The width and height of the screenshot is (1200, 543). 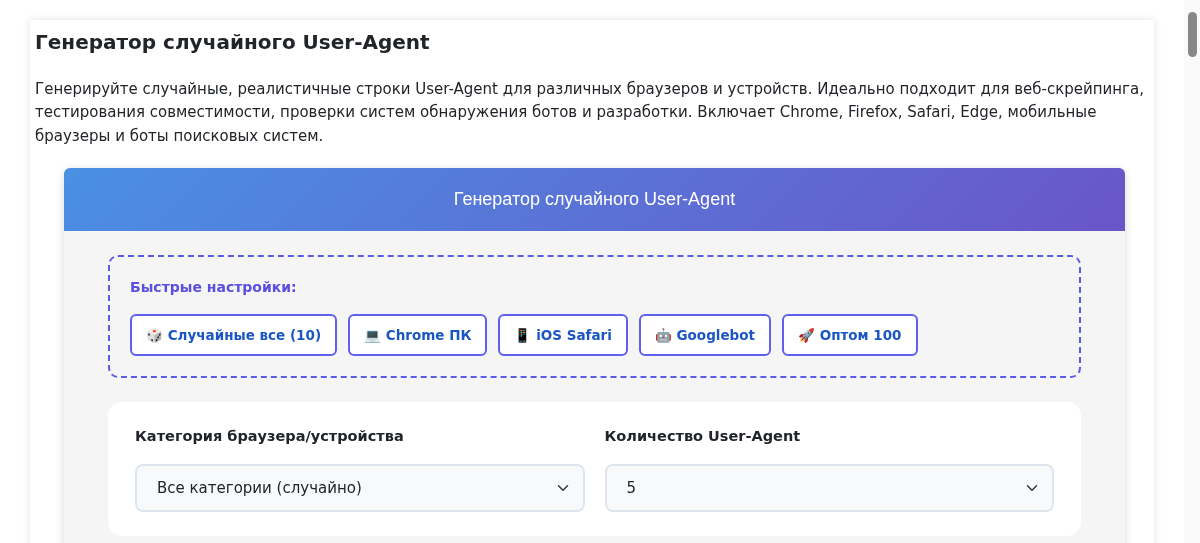 What do you see at coordinates (563, 334) in the screenshot?
I see `quick-setting-button: 📱 iOS Safari` at bounding box center [563, 334].